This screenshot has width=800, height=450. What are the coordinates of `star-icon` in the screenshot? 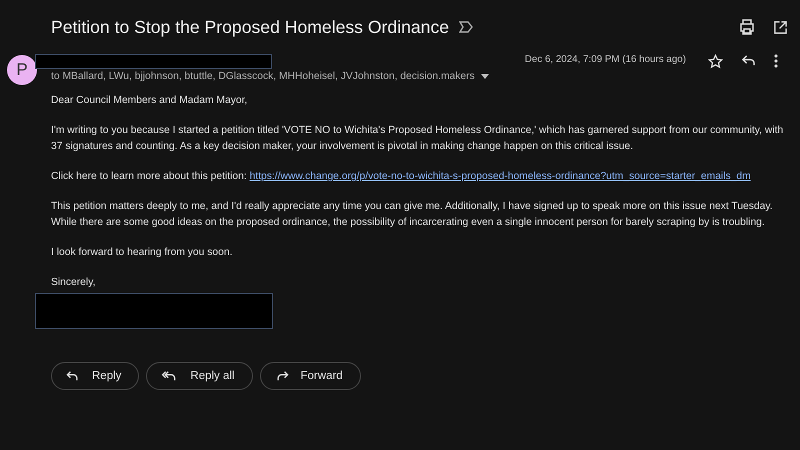 It's located at (715, 61).